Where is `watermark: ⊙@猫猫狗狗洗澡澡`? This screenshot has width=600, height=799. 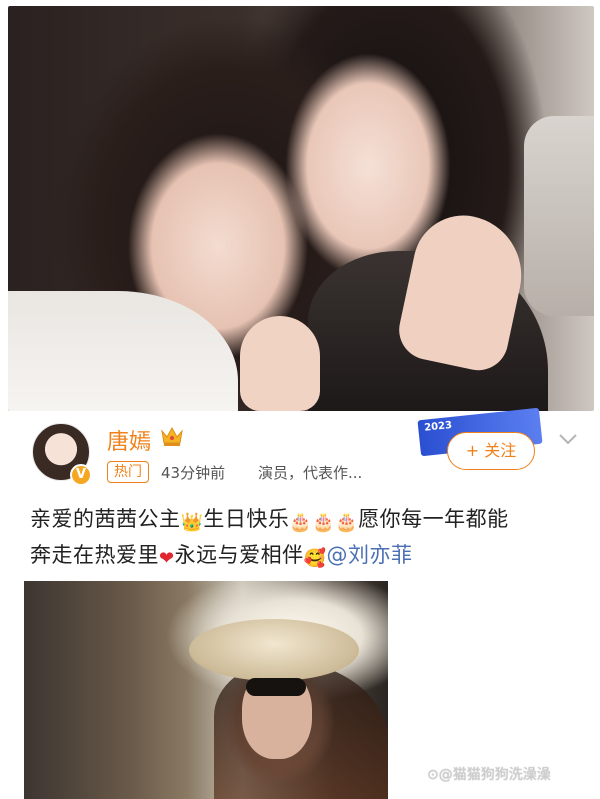
watermark: ⊙@猫猫狗狗洗澡澡 is located at coordinates (489, 775).